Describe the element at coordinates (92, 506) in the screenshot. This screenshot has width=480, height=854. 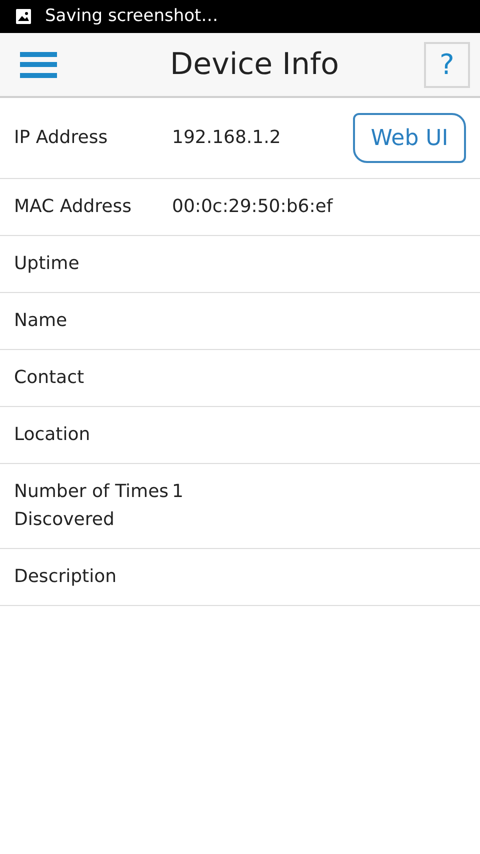
I see `field-label: Number of Times Discovered` at that location.